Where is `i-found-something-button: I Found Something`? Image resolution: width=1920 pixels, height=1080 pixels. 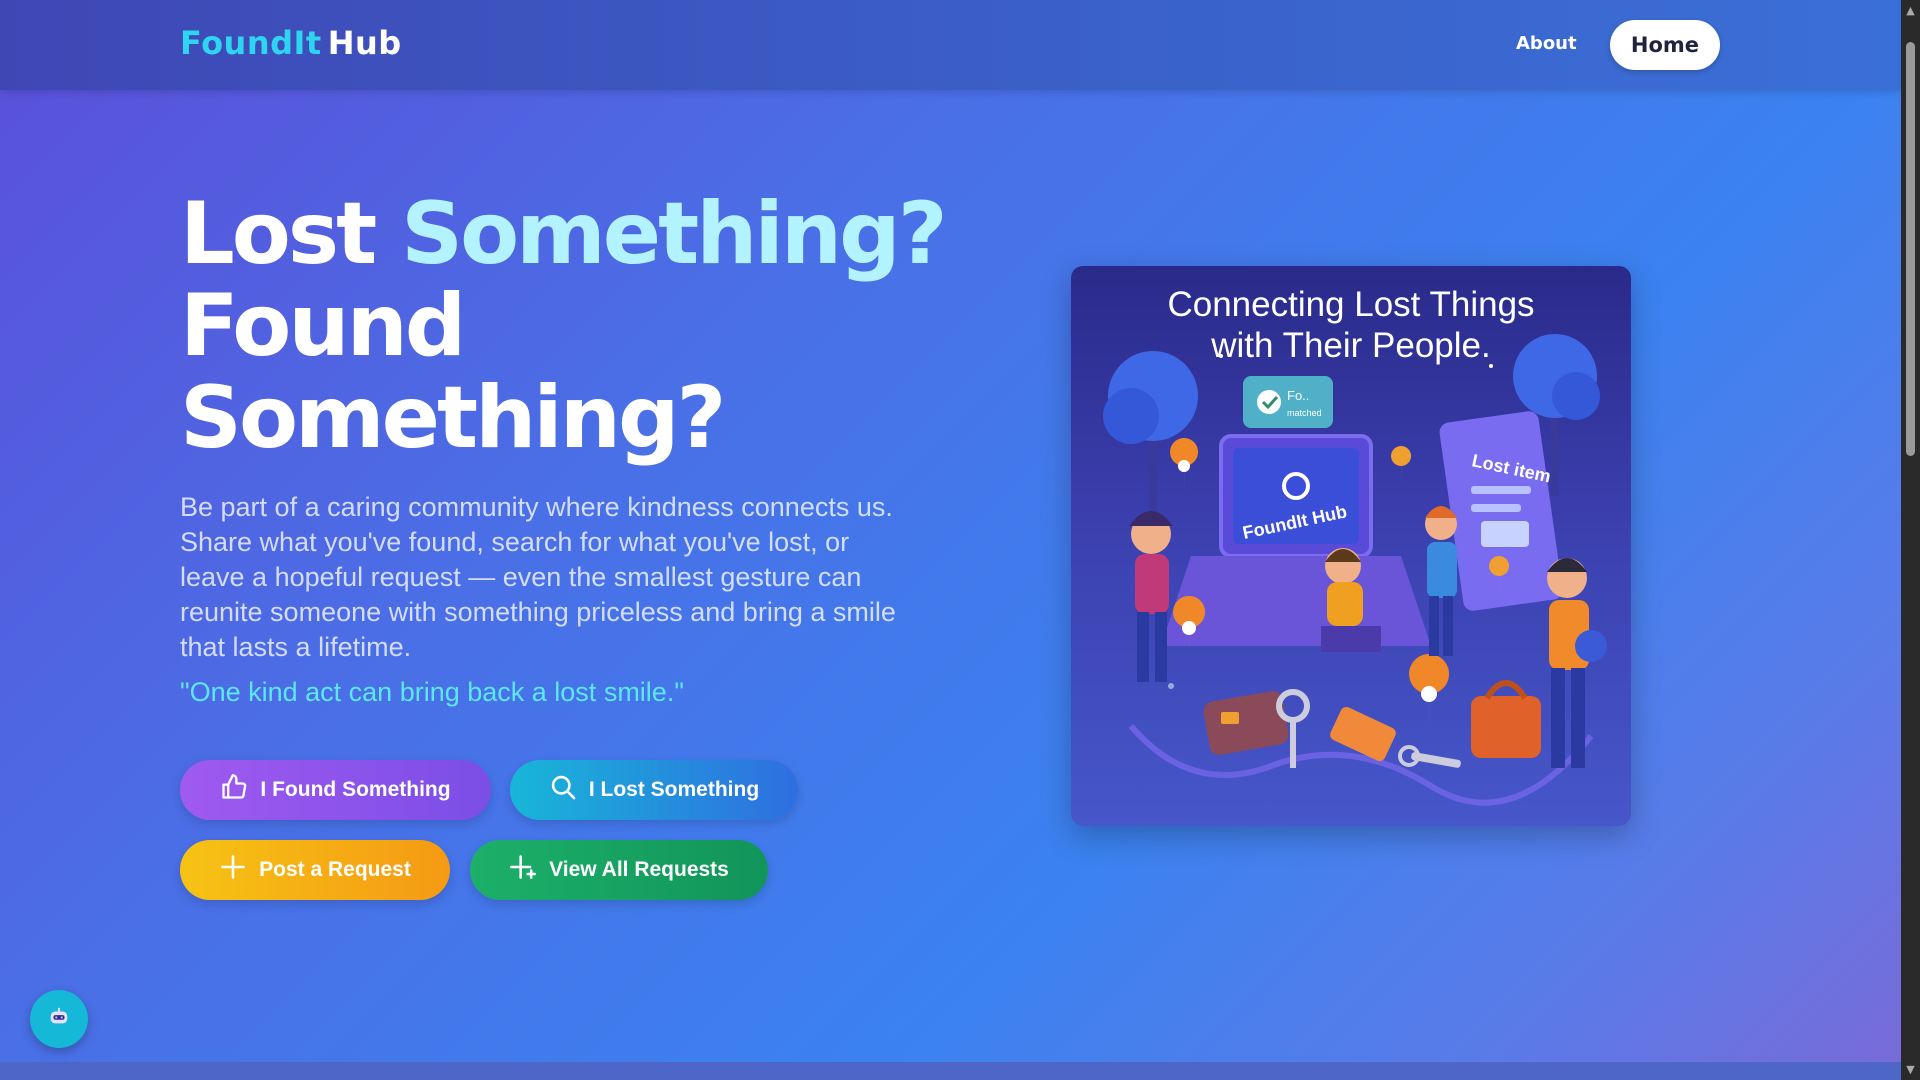
i-found-something-button: I Found Something is located at coordinates (335, 790).